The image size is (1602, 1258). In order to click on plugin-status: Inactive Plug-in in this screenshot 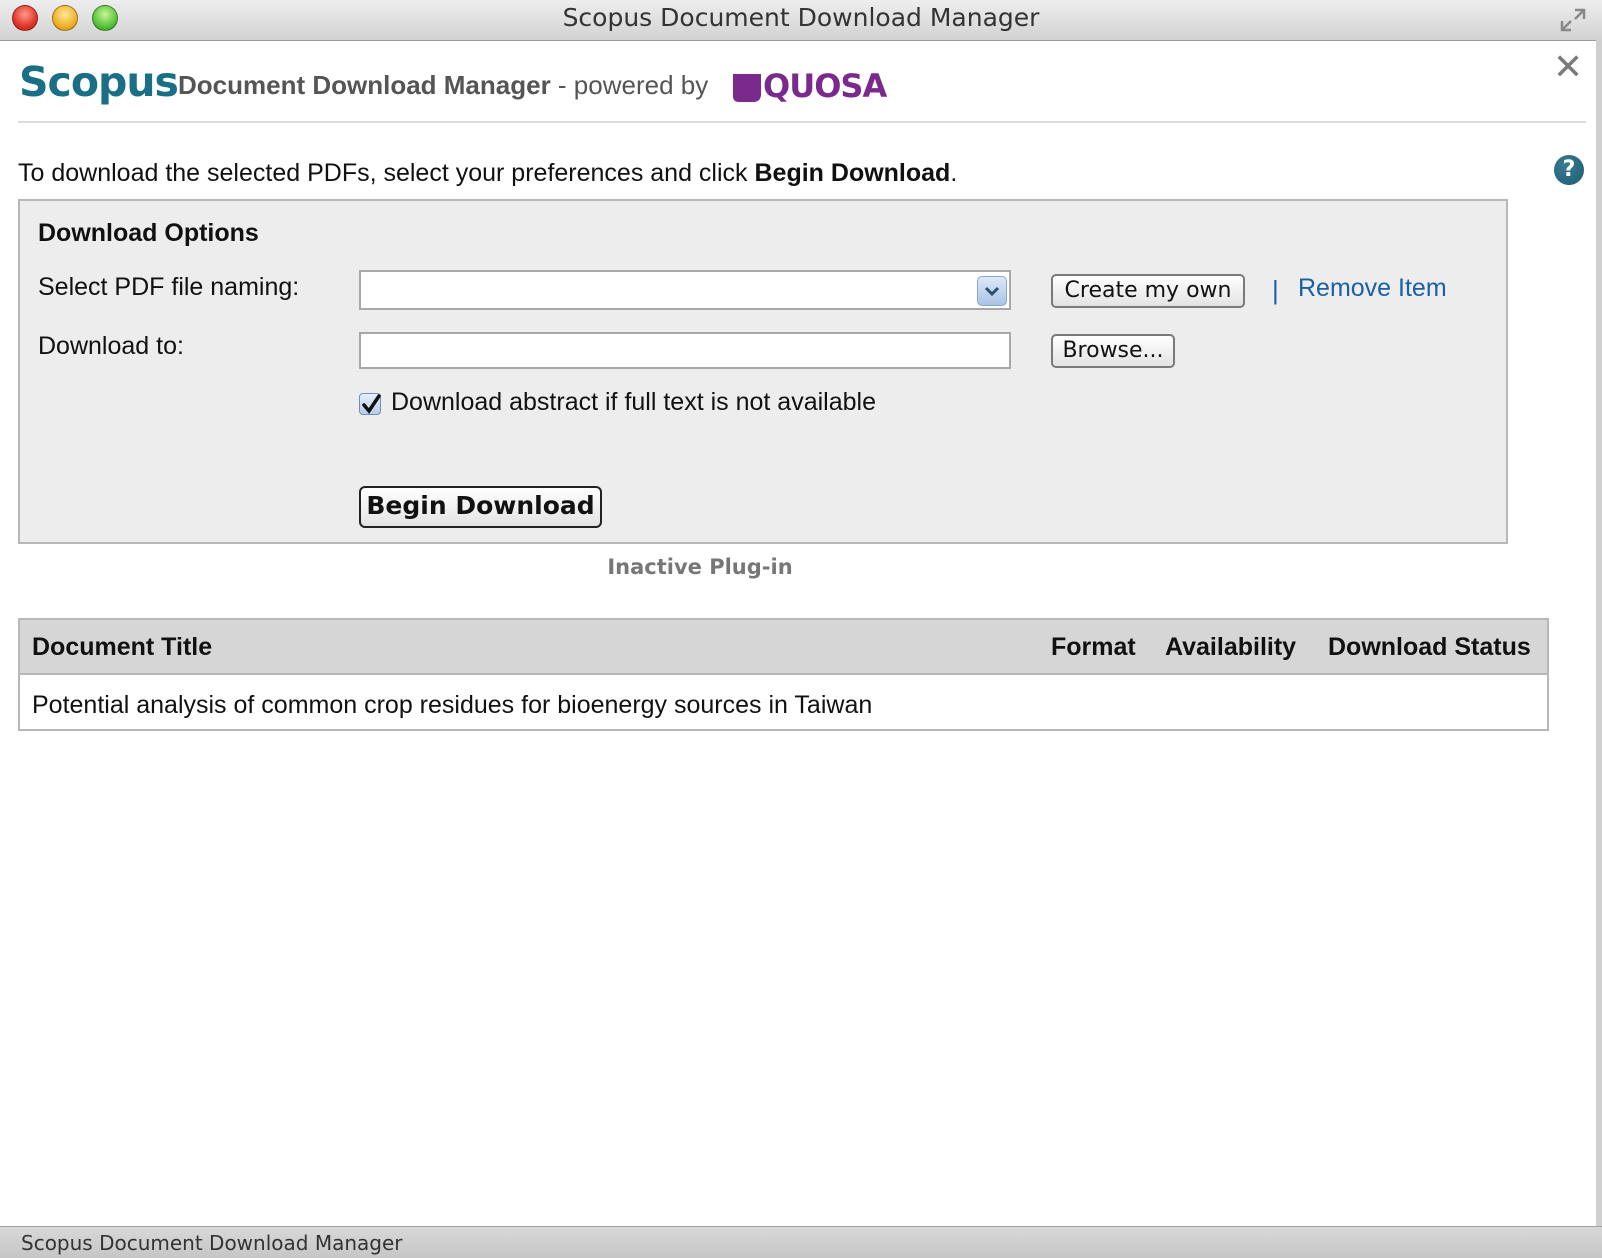, I will do `click(700, 567)`.